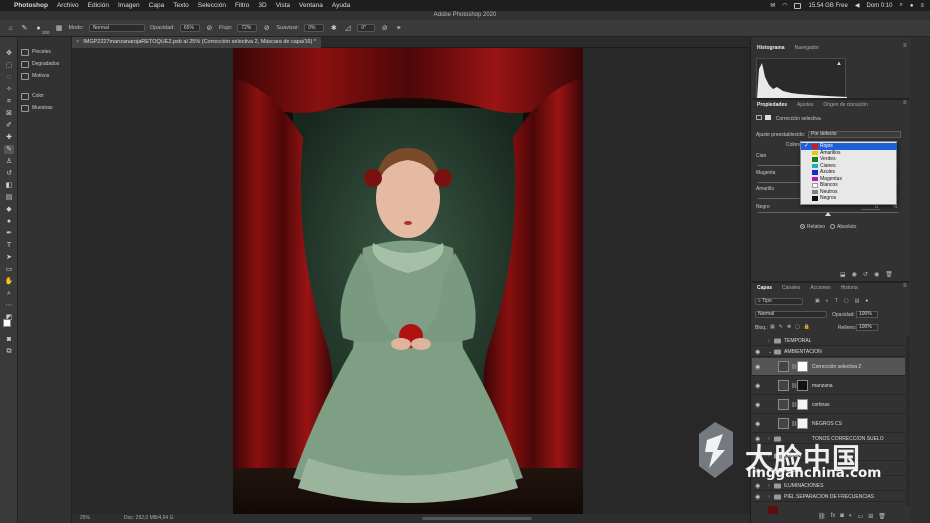 The image size is (930, 523). Describe the element at coordinates (314, 28) in the screenshot. I see `smoothing-field: 0%` at that location.